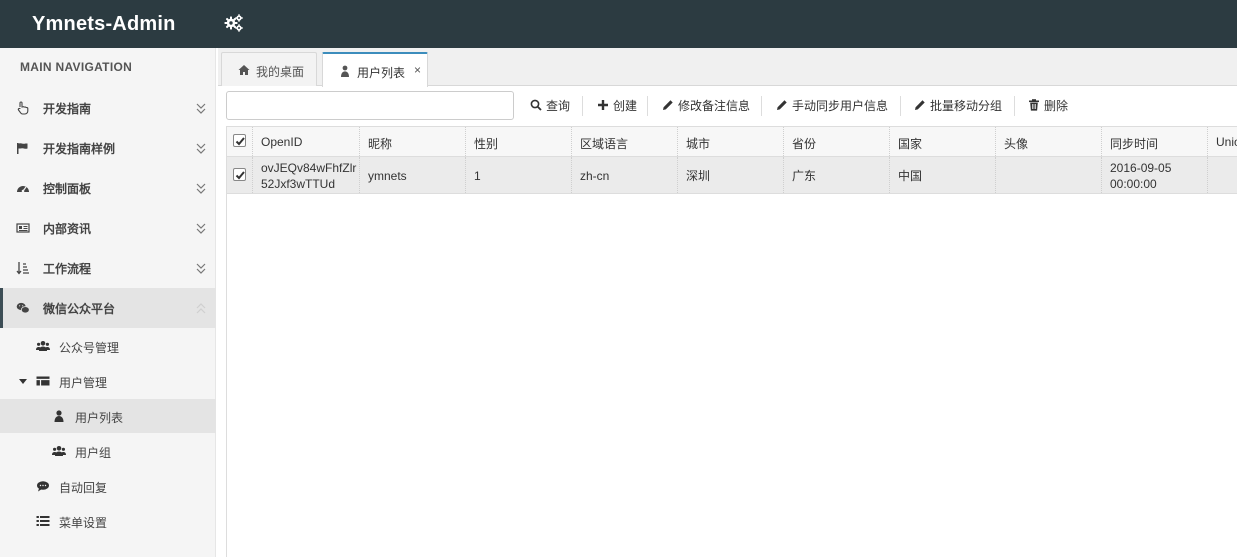 Image resolution: width=1237 pixels, height=557 pixels. I want to click on sidebar-subitem-user-list: 用户列表, so click(108, 416).